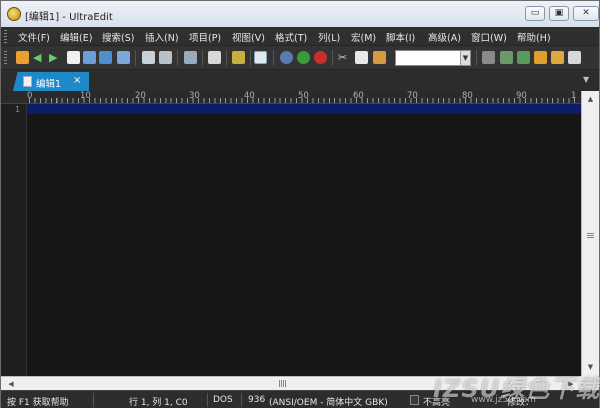 Image resolution: width=600 pixels, height=408 pixels. What do you see at coordinates (190, 57) in the screenshot?
I see `properties-icon` at bounding box center [190, 57].